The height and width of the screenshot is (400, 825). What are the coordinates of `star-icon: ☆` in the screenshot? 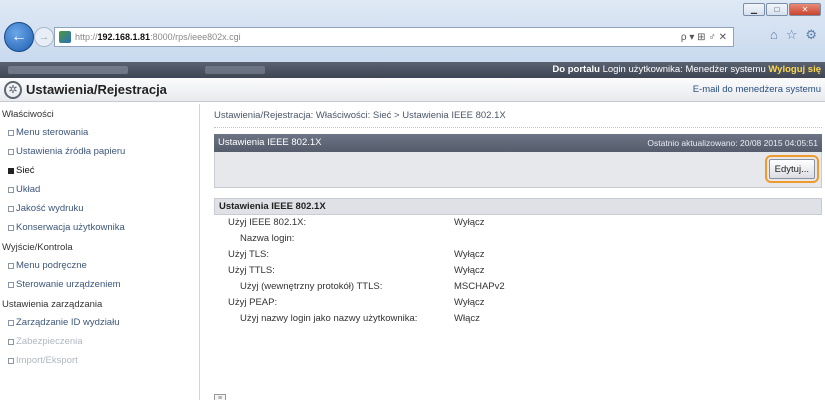 It's located at (792, 35).